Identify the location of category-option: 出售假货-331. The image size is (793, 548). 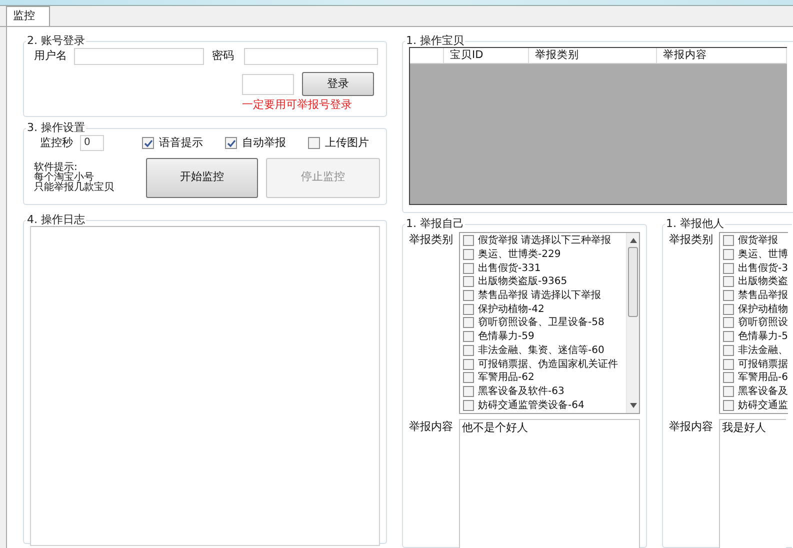
(509, 268).